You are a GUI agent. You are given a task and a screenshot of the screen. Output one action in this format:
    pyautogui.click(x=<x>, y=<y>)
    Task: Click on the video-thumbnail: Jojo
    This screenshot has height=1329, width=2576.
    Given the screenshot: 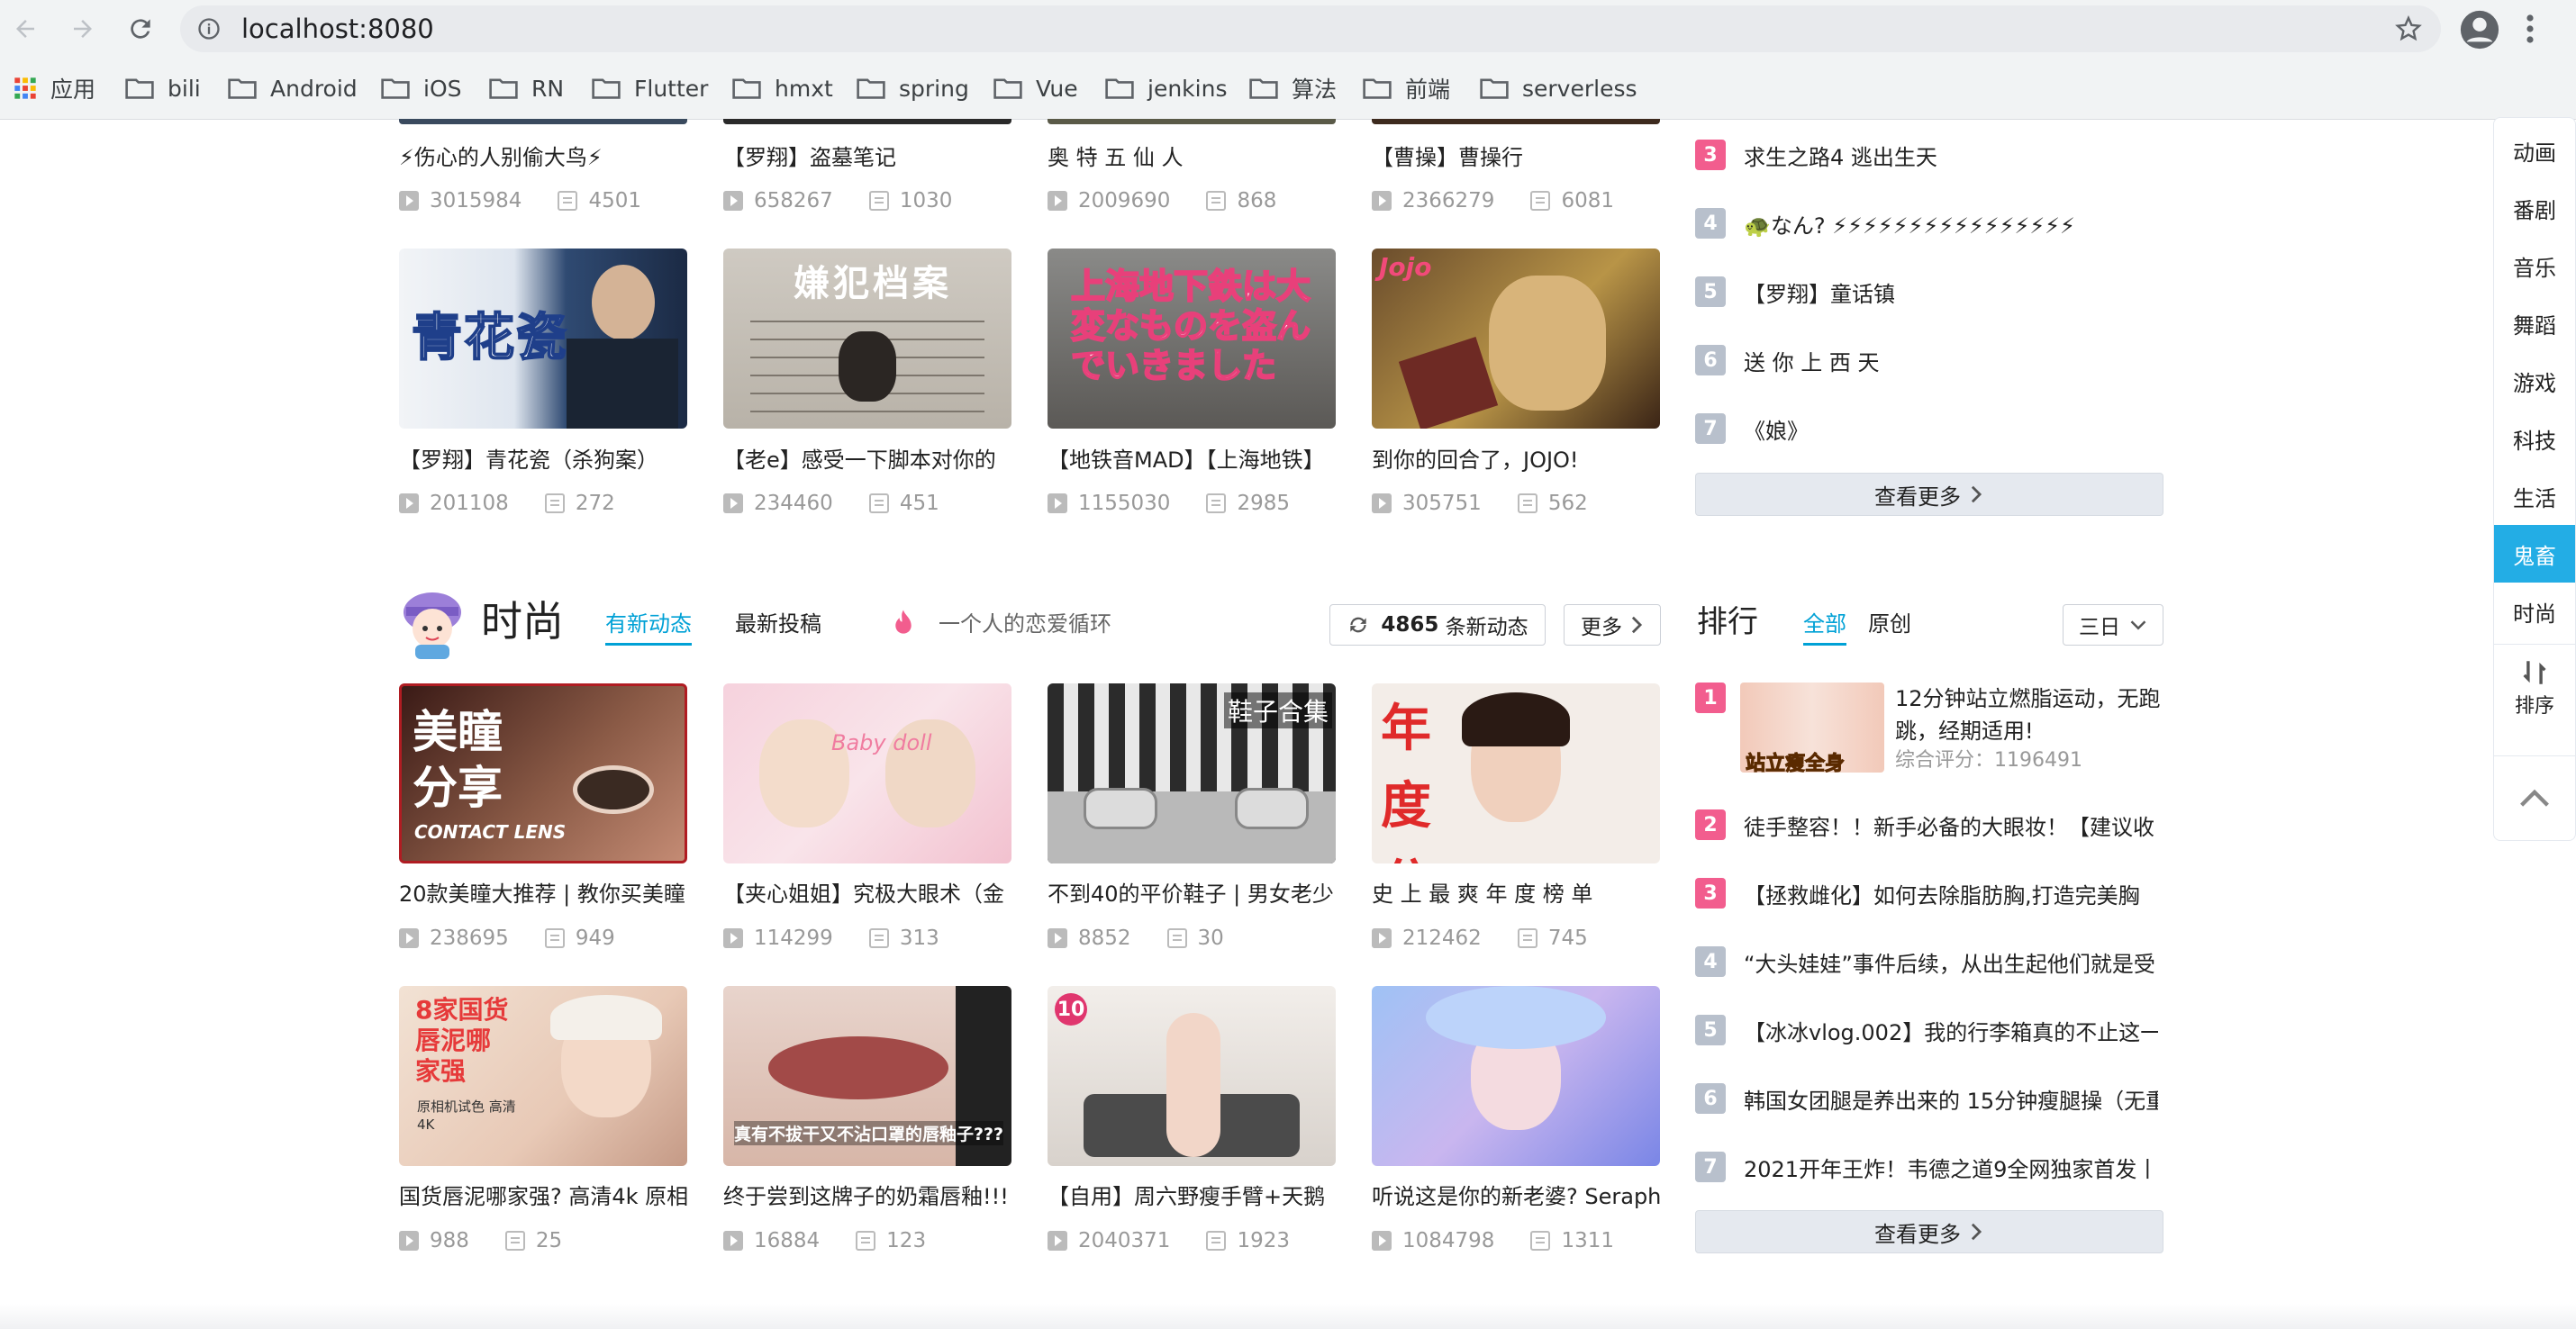 What is the action you would take?
    pyautogui.click(x=1516, y=339)
    